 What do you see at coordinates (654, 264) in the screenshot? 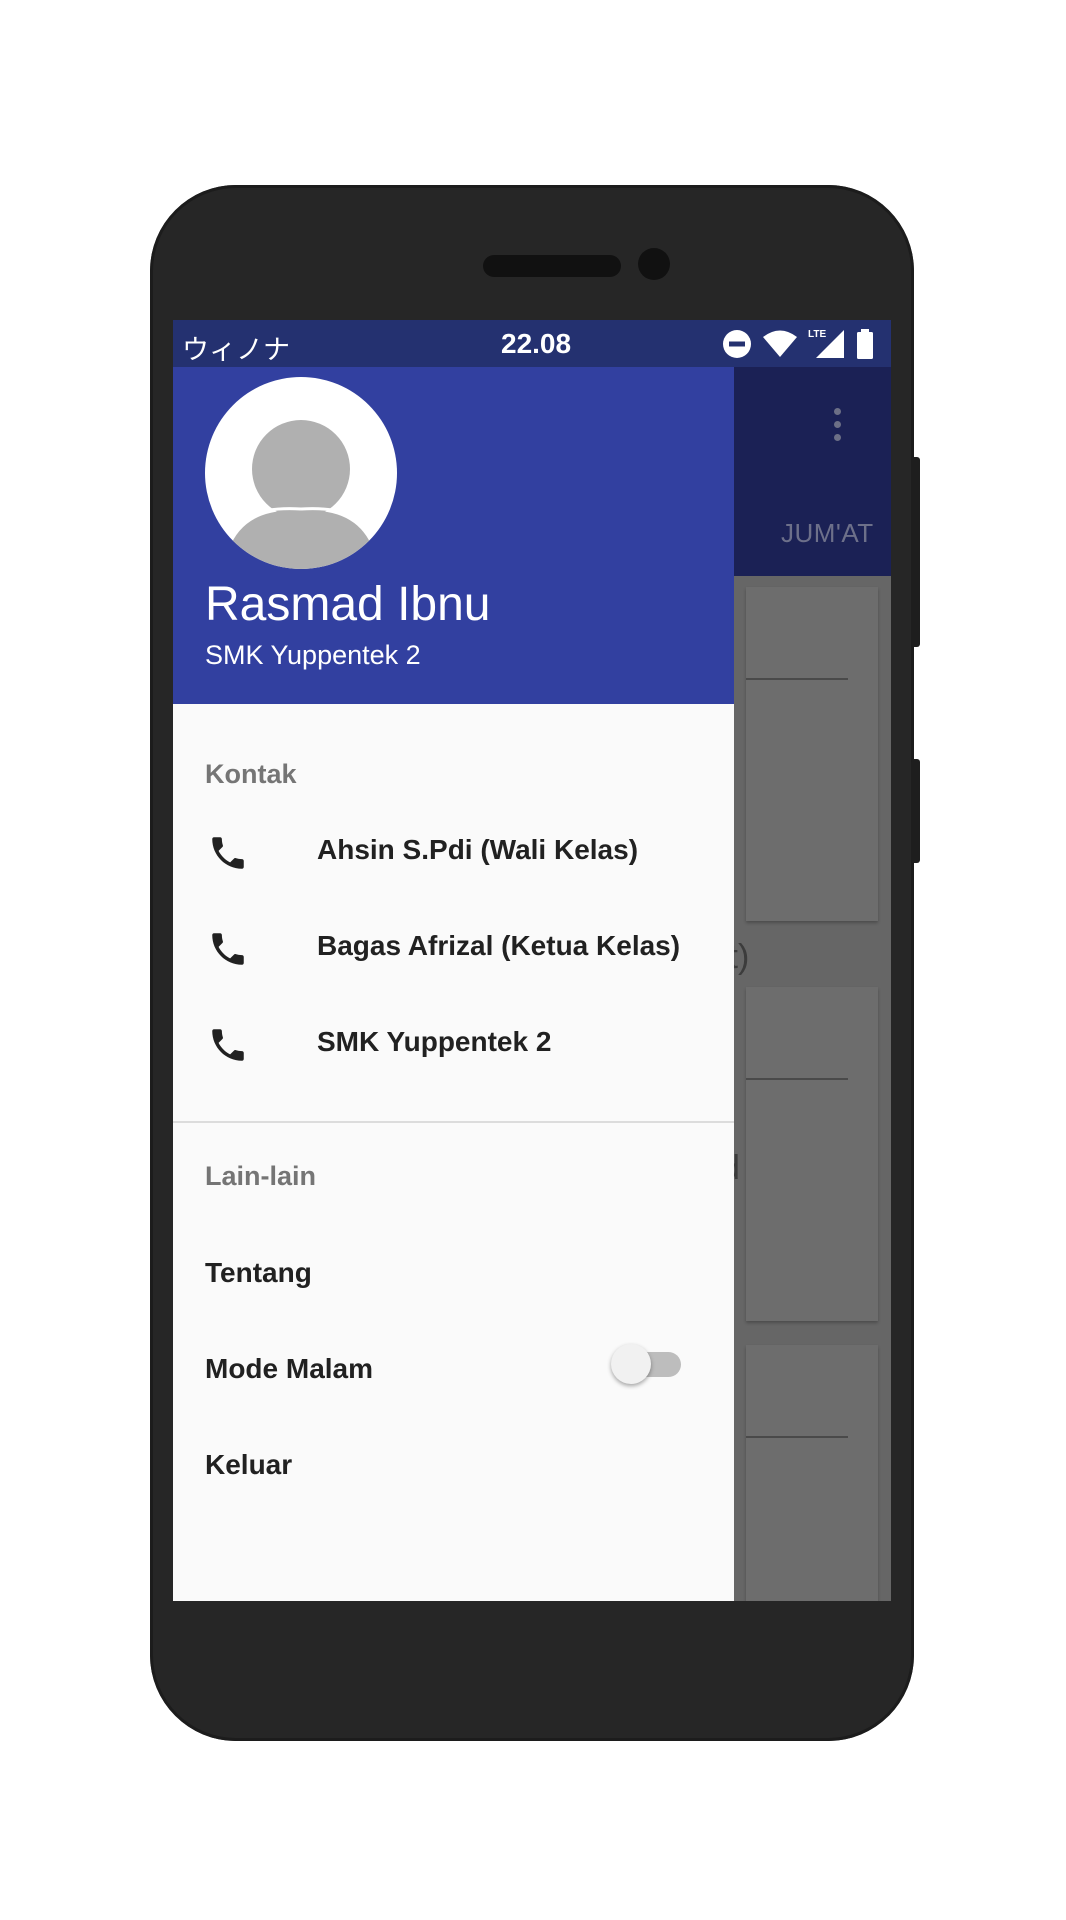
I see `front-camera` at bounding box center [654, 264].